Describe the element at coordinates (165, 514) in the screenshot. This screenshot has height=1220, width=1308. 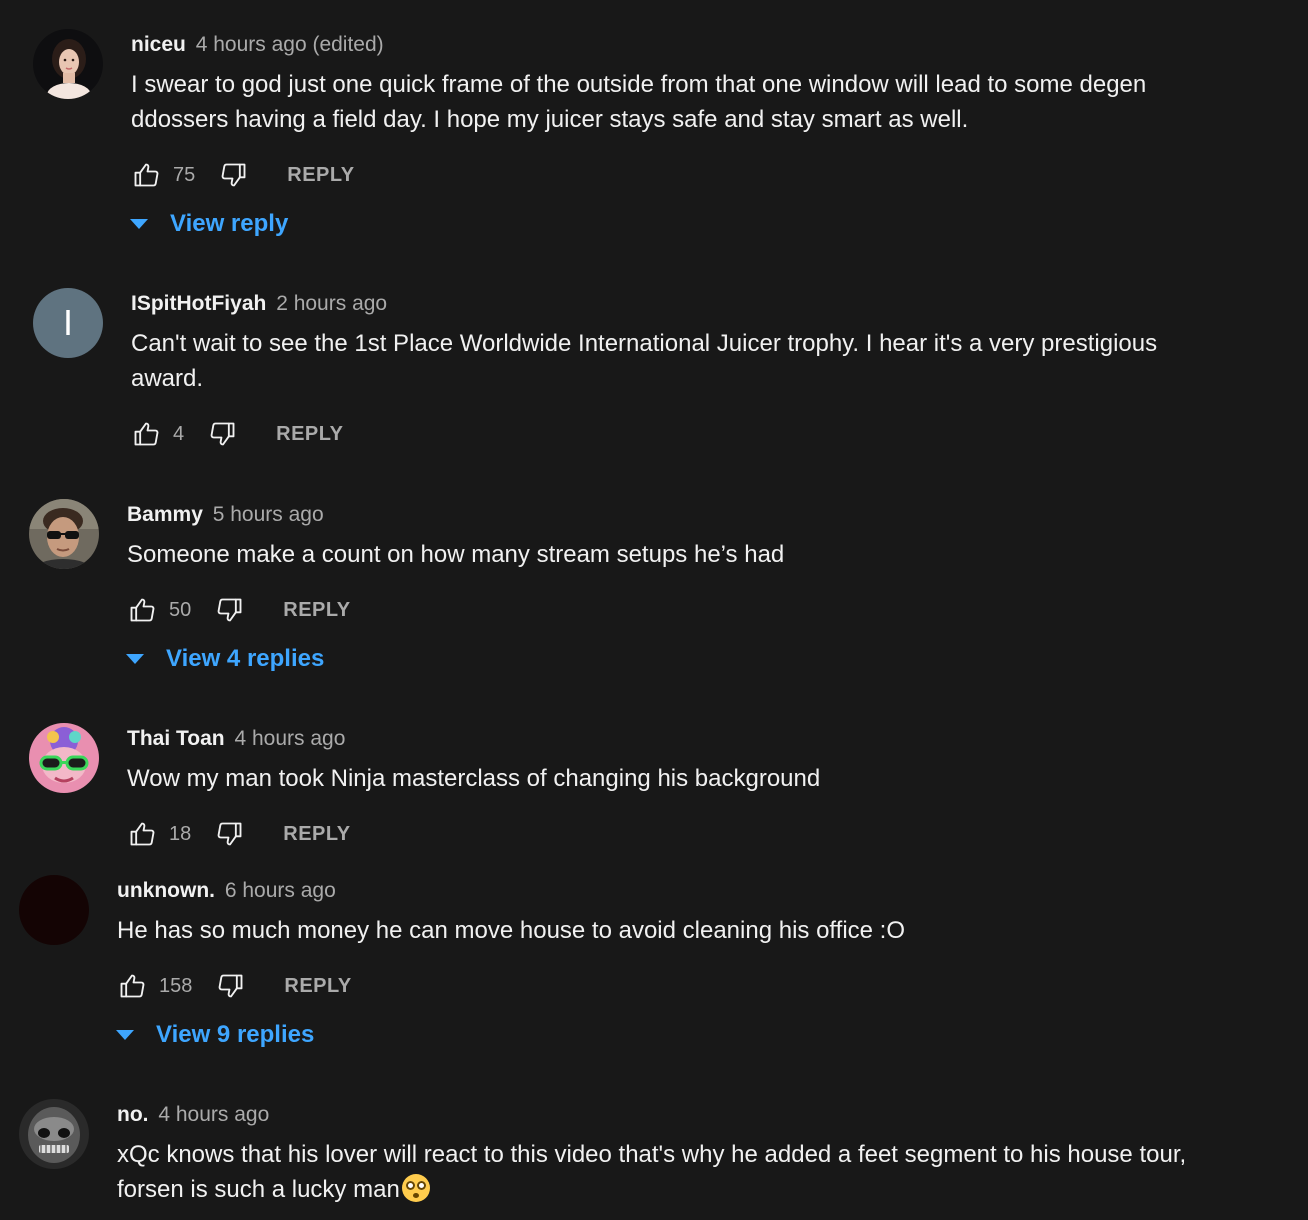
I see `comment-author: Bammy` at that location.